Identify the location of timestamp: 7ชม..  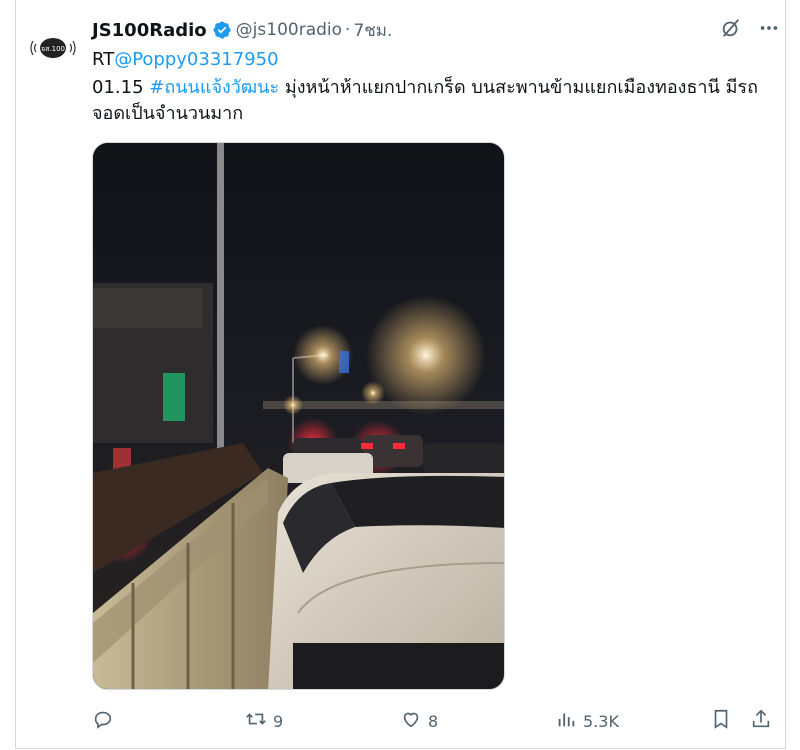
(372, 30).